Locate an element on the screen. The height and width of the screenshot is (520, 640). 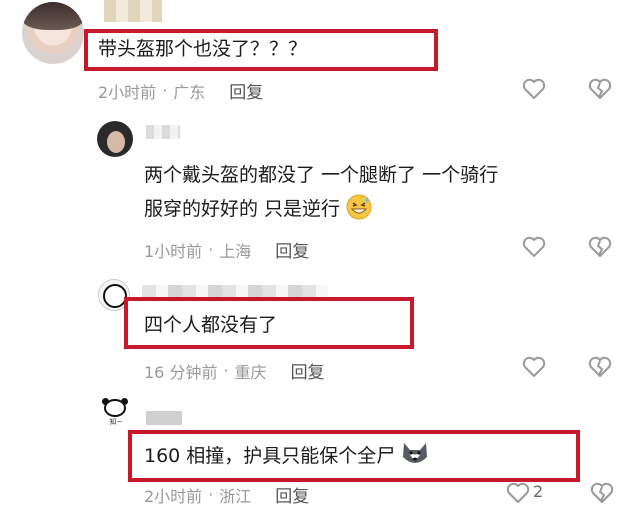
comment-meta: 2小时前 · 浙江 回复 is located at coordinates (226, 494).